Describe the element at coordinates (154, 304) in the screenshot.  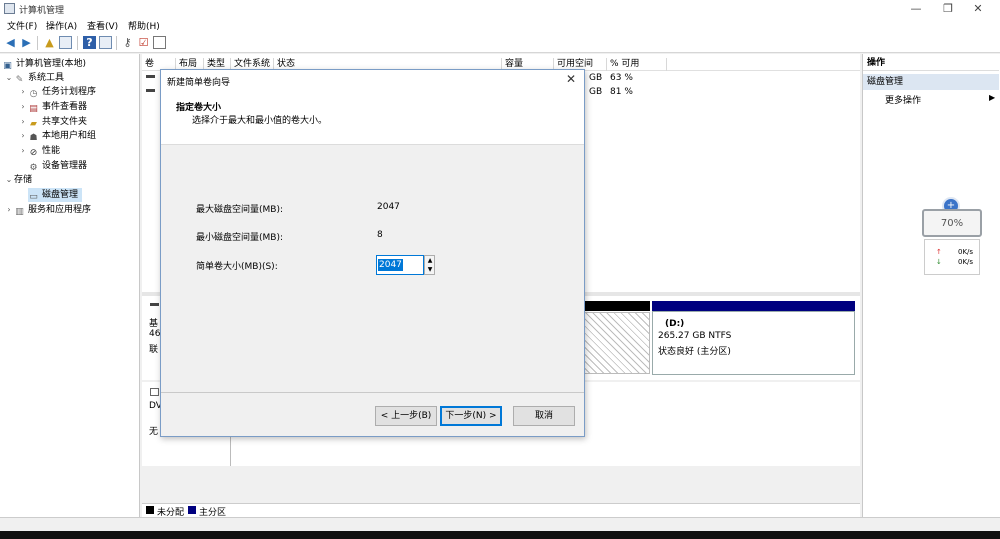
I see `disk-icon` at that location.